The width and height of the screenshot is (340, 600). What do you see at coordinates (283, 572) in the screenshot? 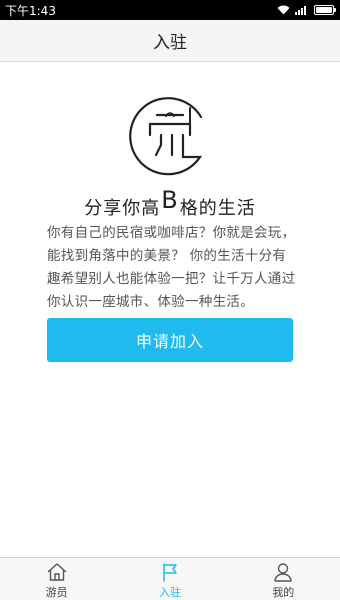
I see `user-icon` at bounding box center [283, 572].